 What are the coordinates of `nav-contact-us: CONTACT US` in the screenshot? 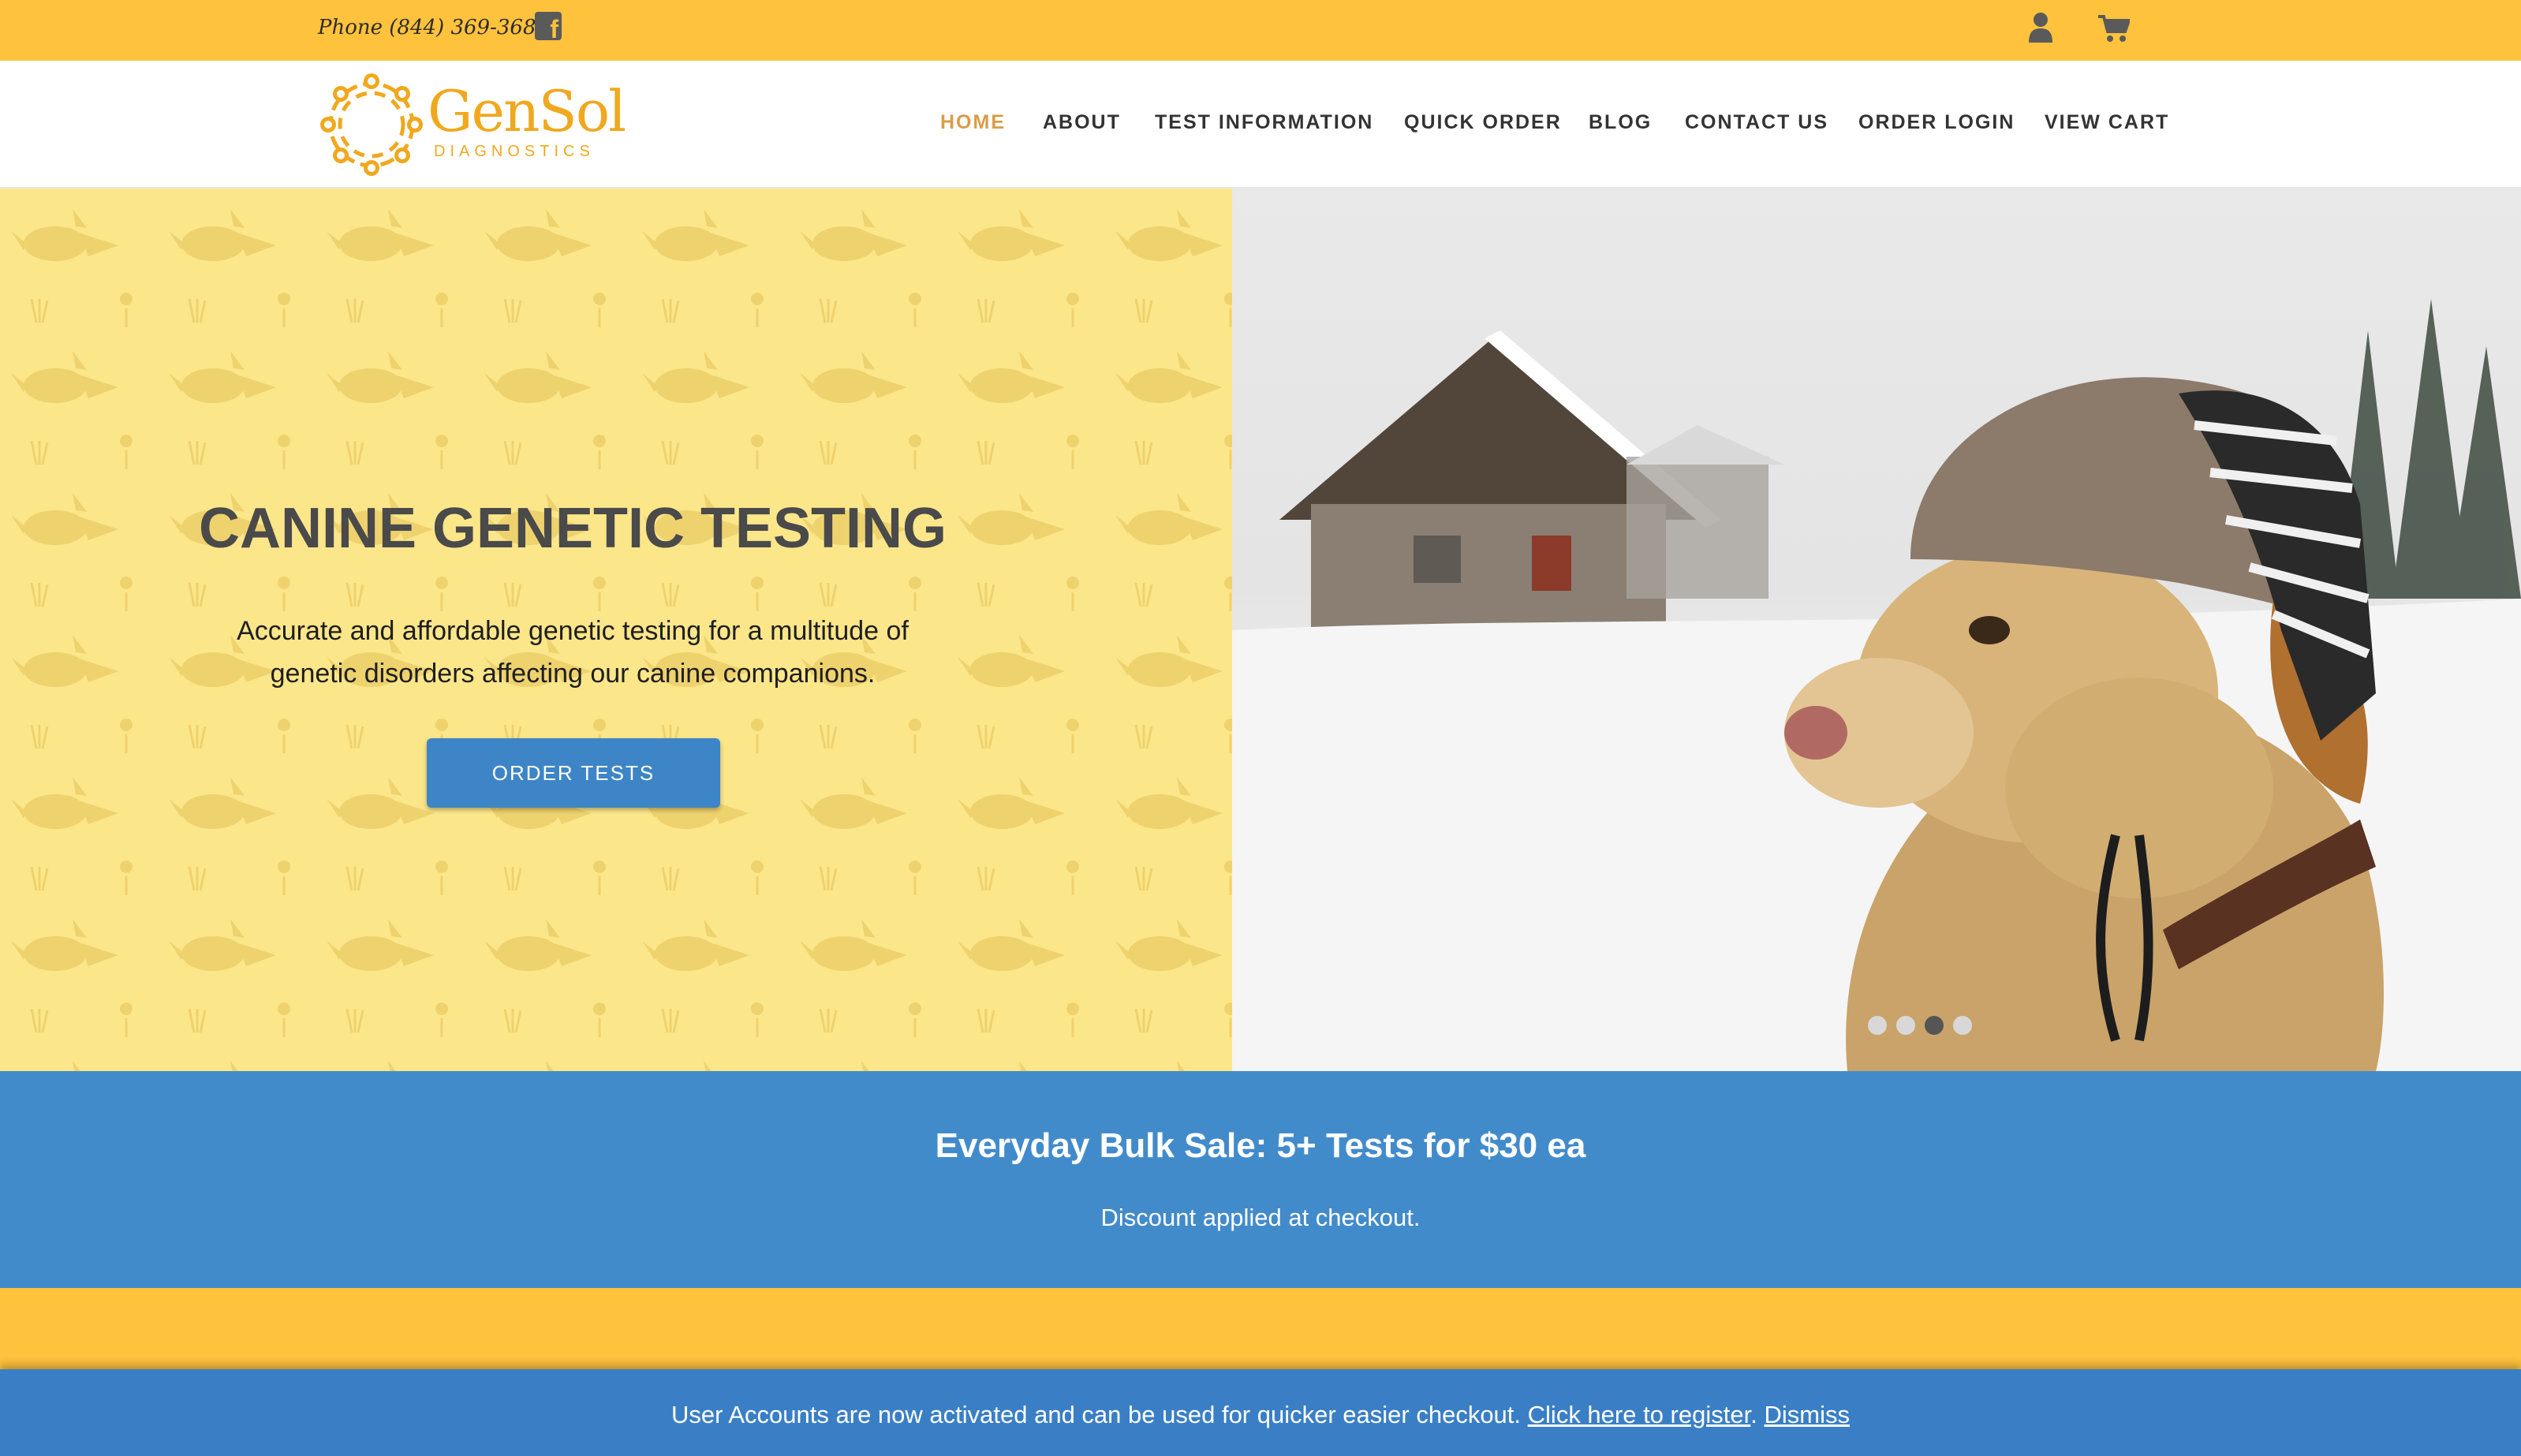 It's located at (1756, 122).